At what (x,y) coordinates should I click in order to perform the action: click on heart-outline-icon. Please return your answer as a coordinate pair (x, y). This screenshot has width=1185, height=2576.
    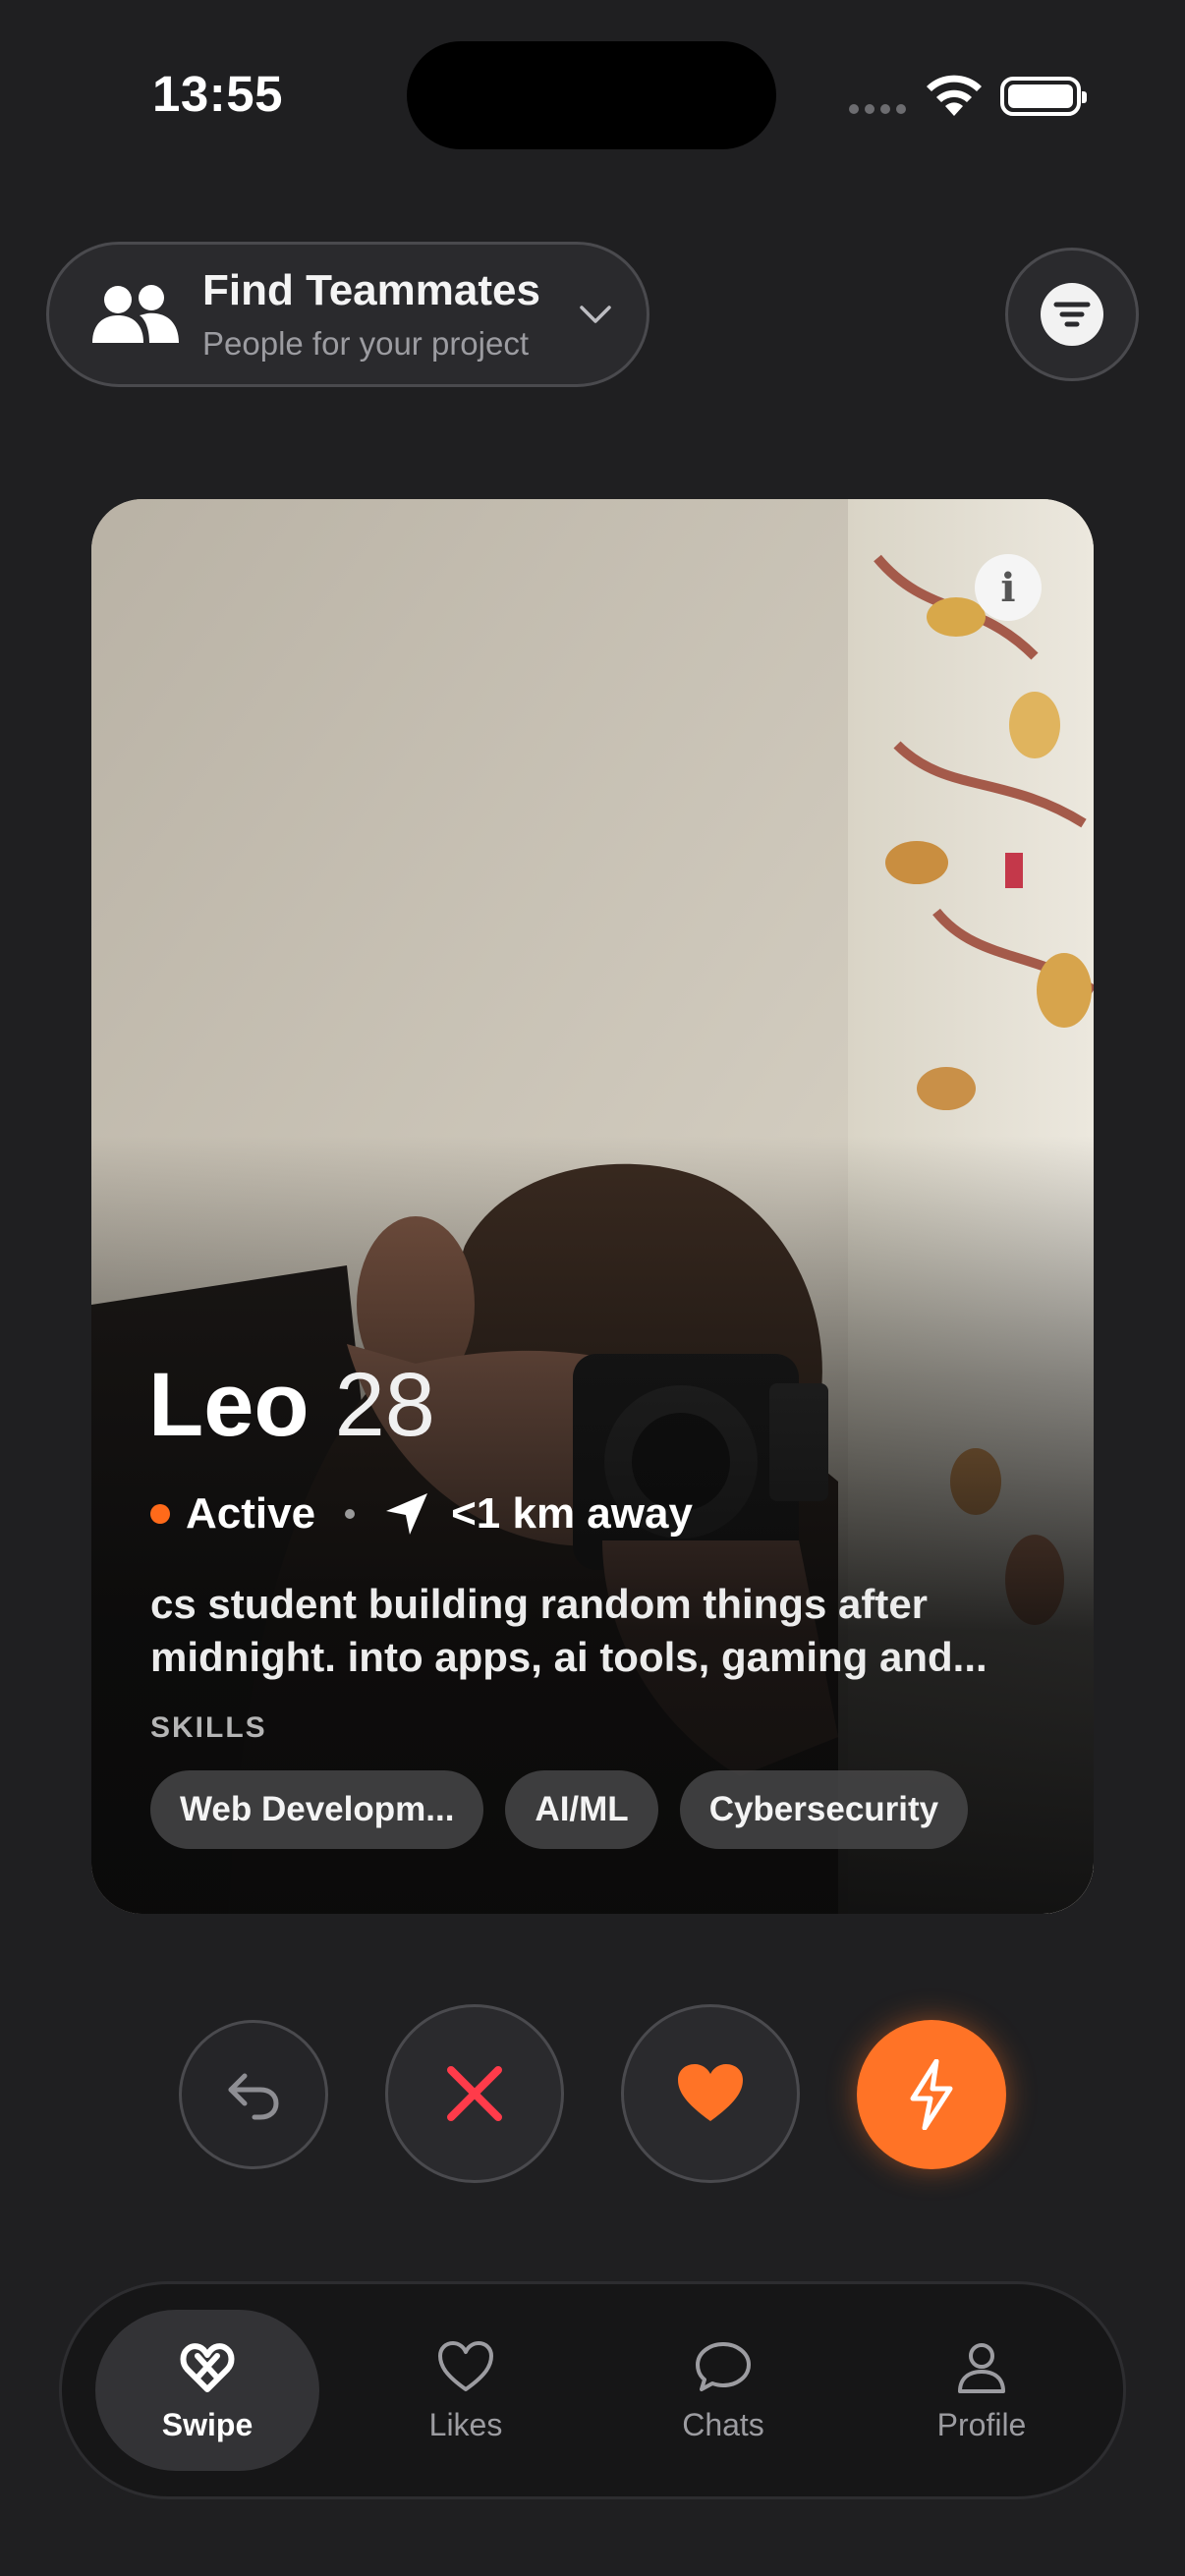
    Looking at the image, I should click on (466, 2365).